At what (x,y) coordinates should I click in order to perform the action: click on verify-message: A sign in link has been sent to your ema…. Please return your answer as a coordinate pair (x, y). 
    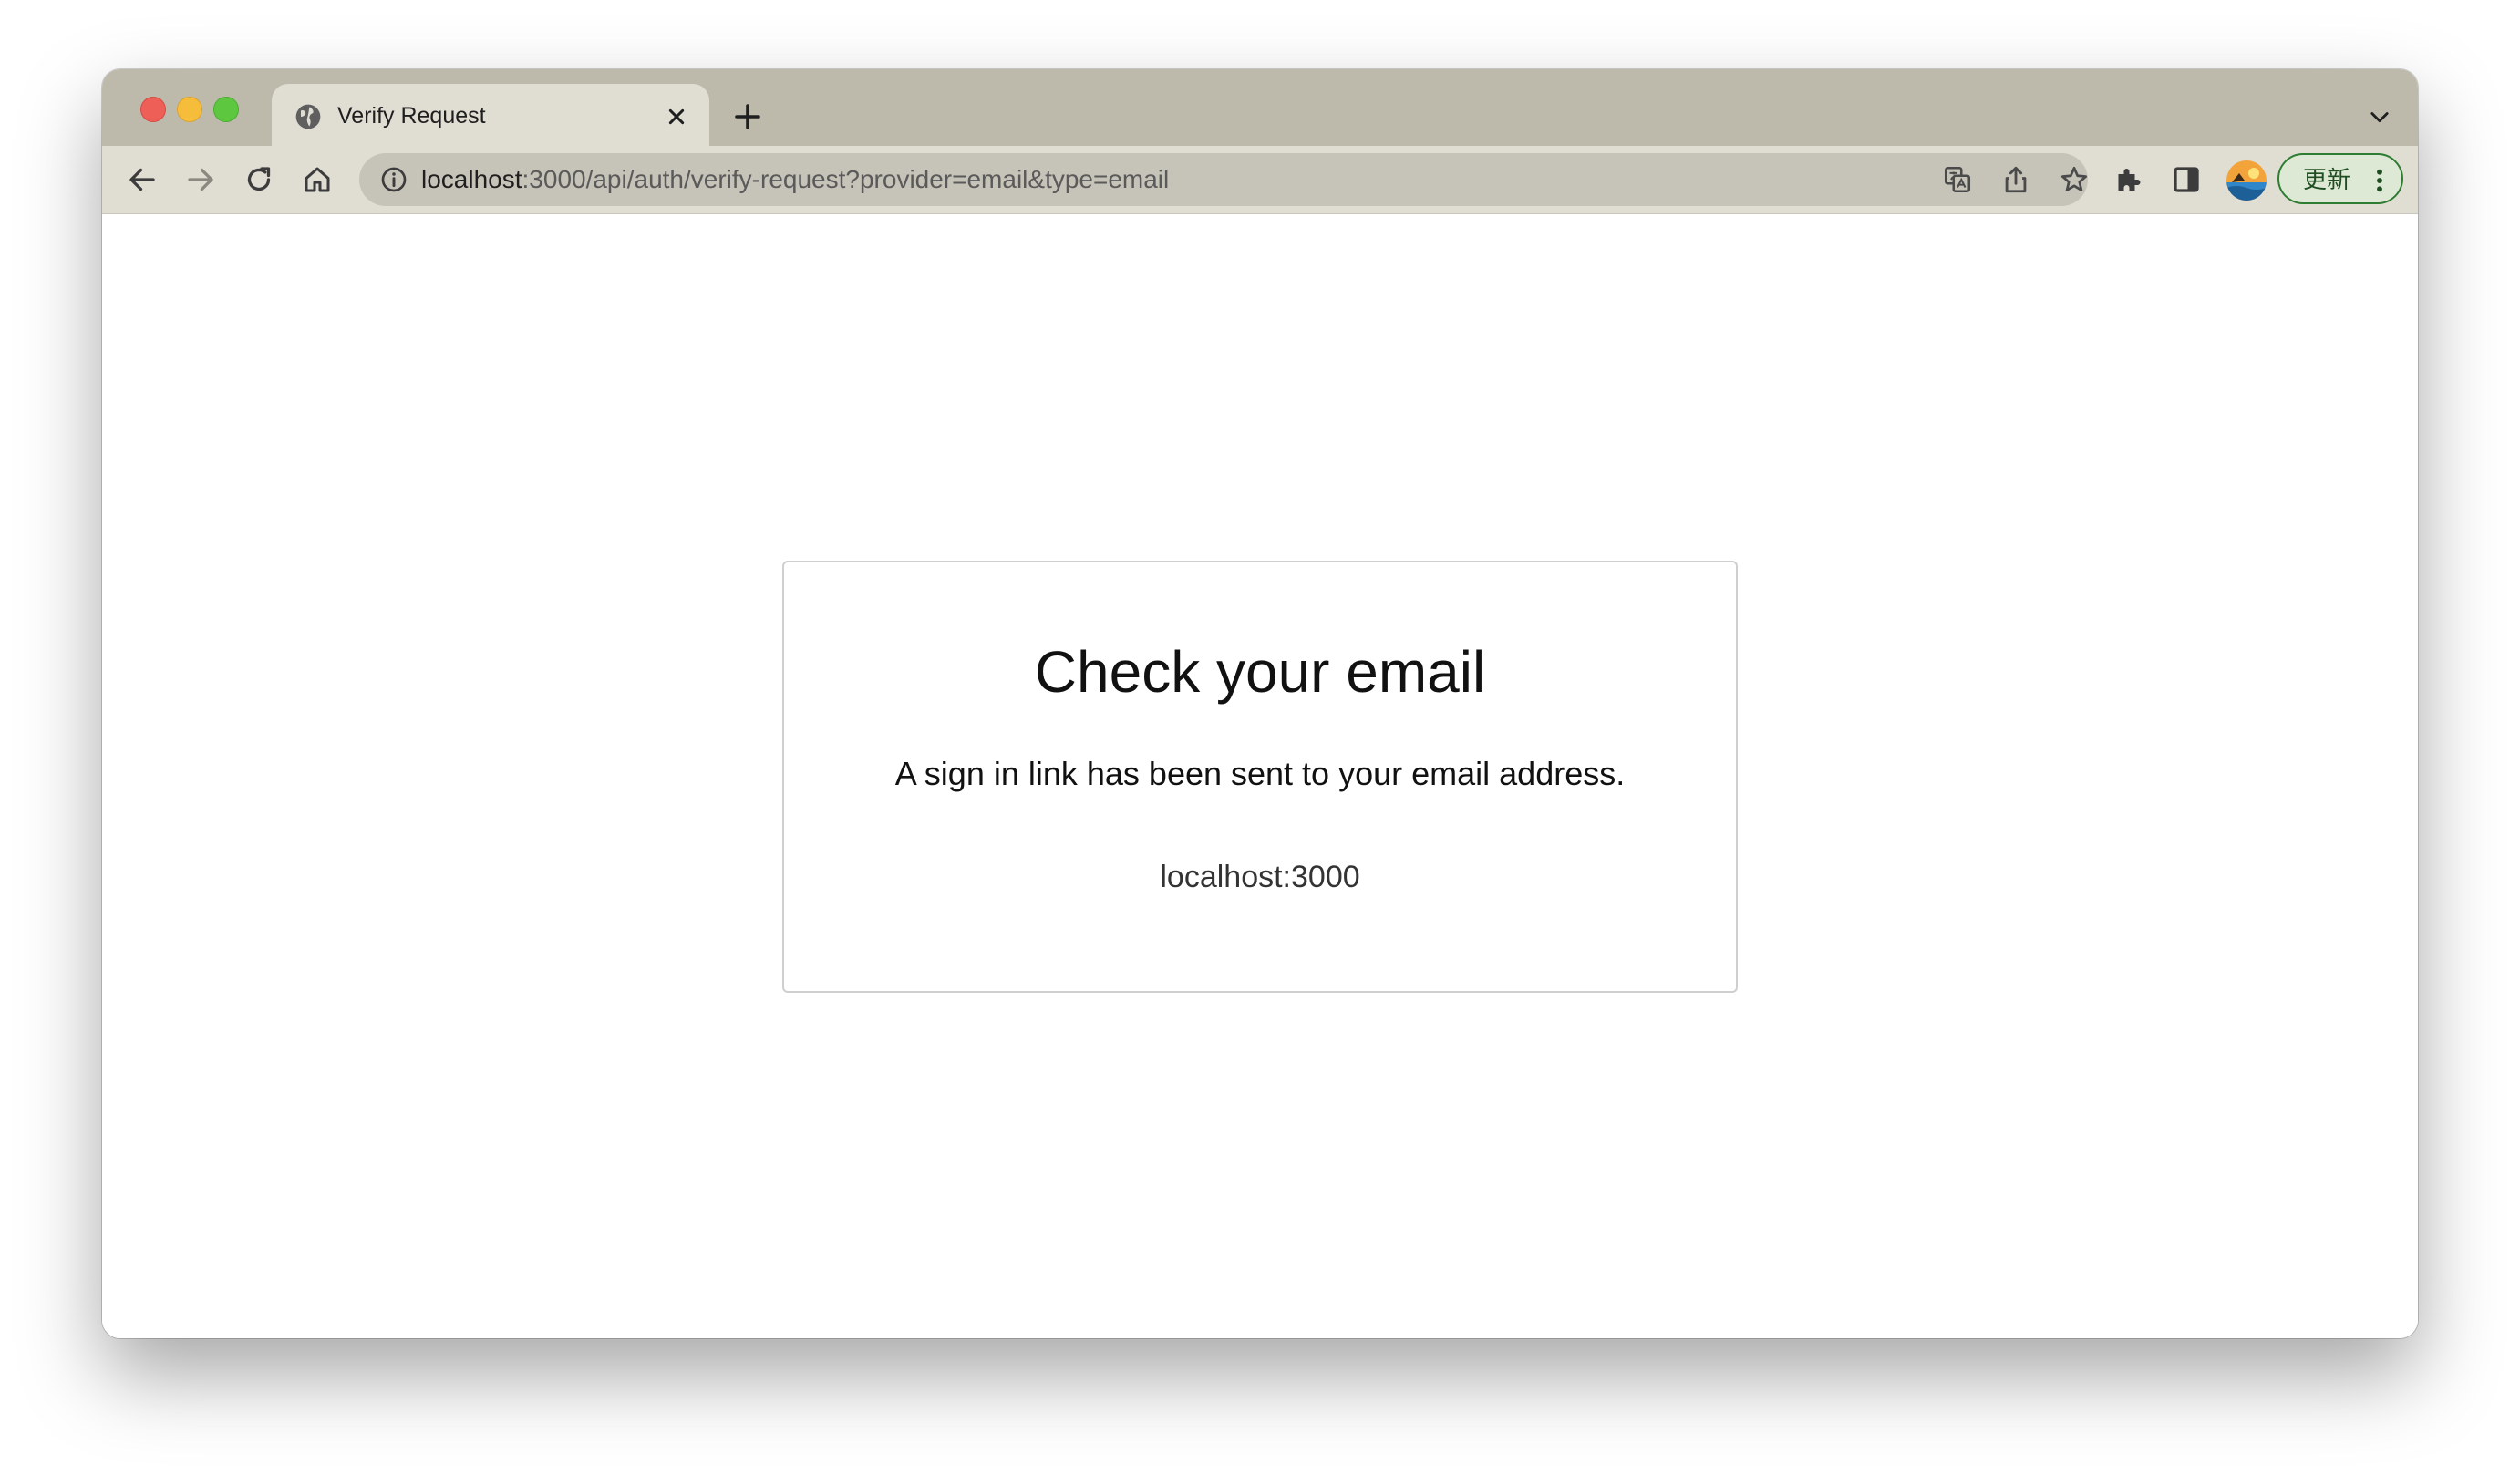
    Looking at the image, I should click on (1260, 773).